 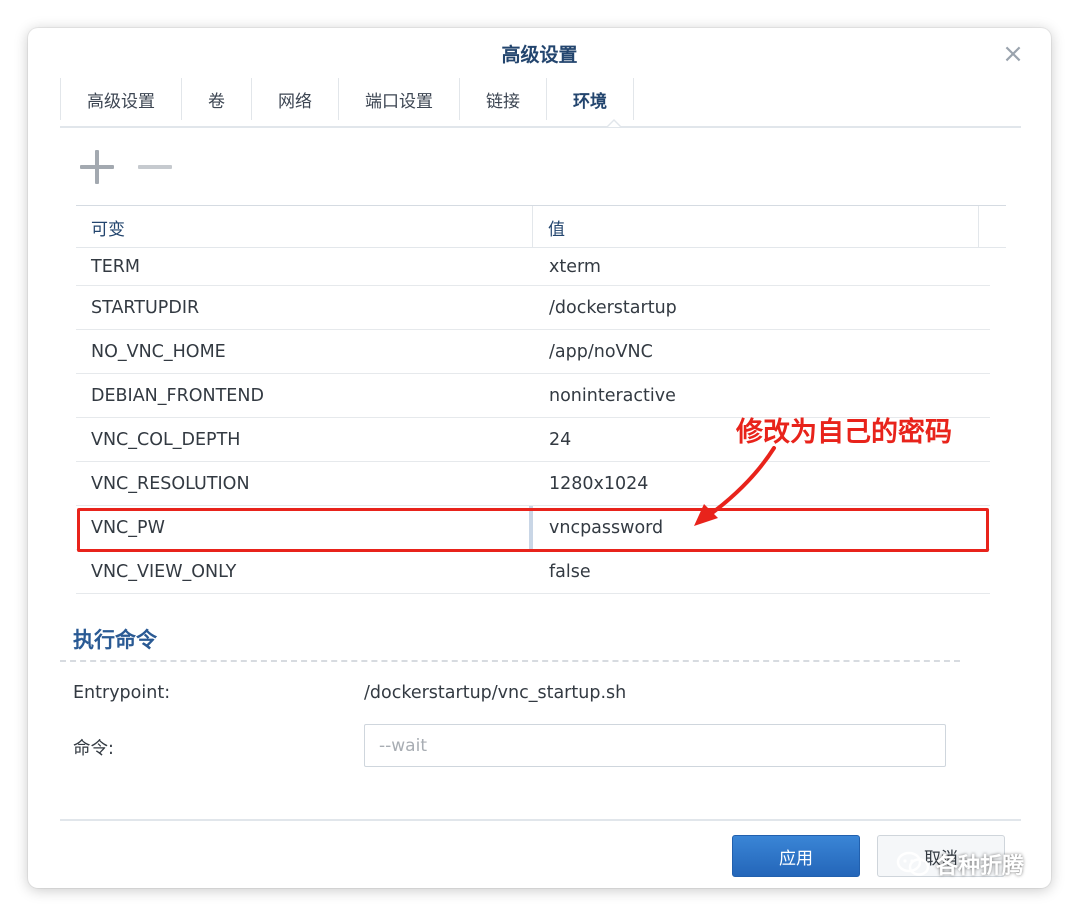 What do you see at coordinates (1013, 54) in the screenshot?
I see `close-icon: ×` at bounding box center [1013, 54].